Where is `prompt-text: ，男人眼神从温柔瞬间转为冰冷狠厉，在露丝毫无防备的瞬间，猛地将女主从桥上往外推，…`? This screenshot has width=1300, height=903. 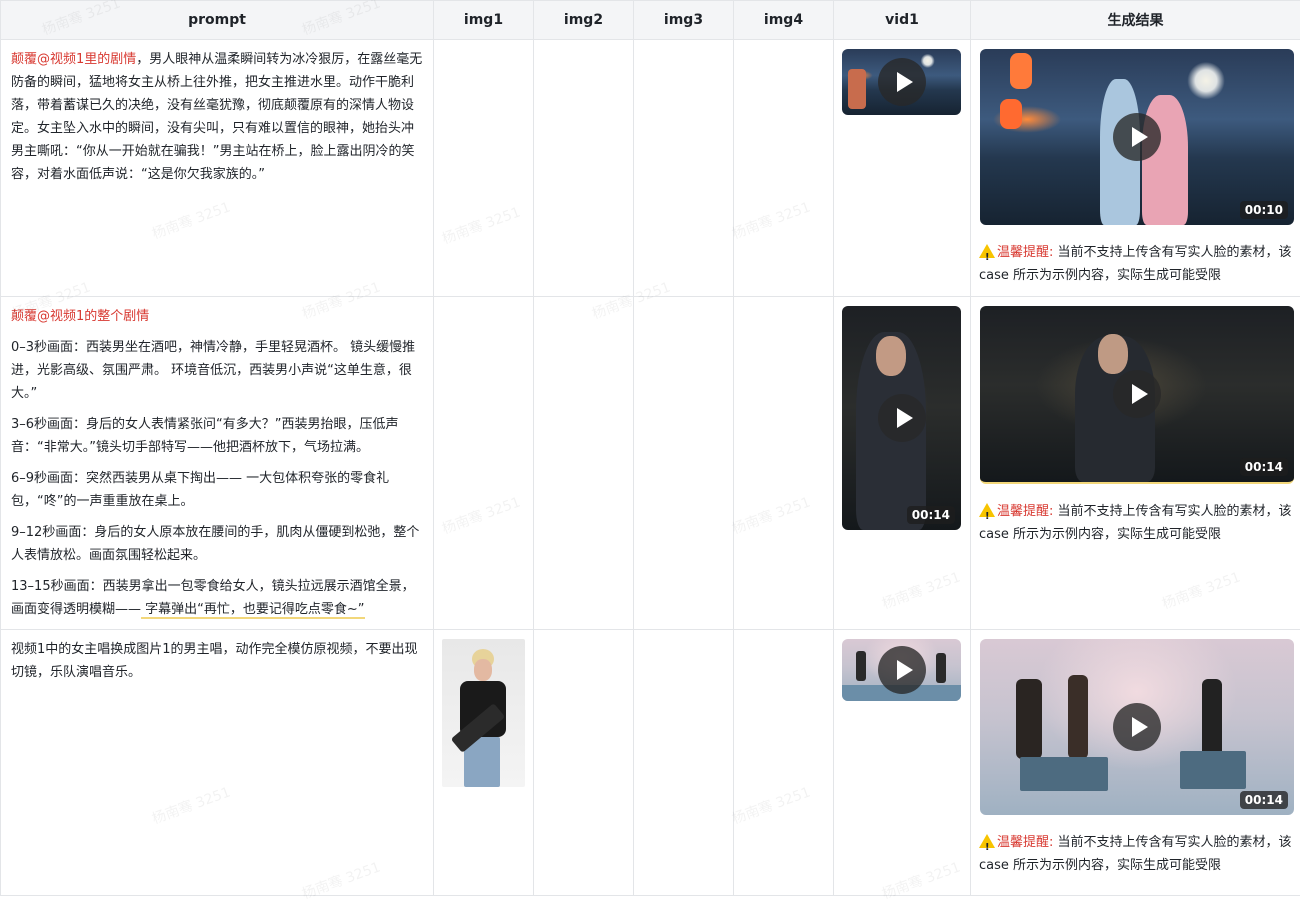 prompt-text: ，男人眼神从温柔瞬间转为冰冷狠厉，在露丝毫无防备的瞬间，猛地将女主从桥上往外推，… is located at coordinates (216, 117).